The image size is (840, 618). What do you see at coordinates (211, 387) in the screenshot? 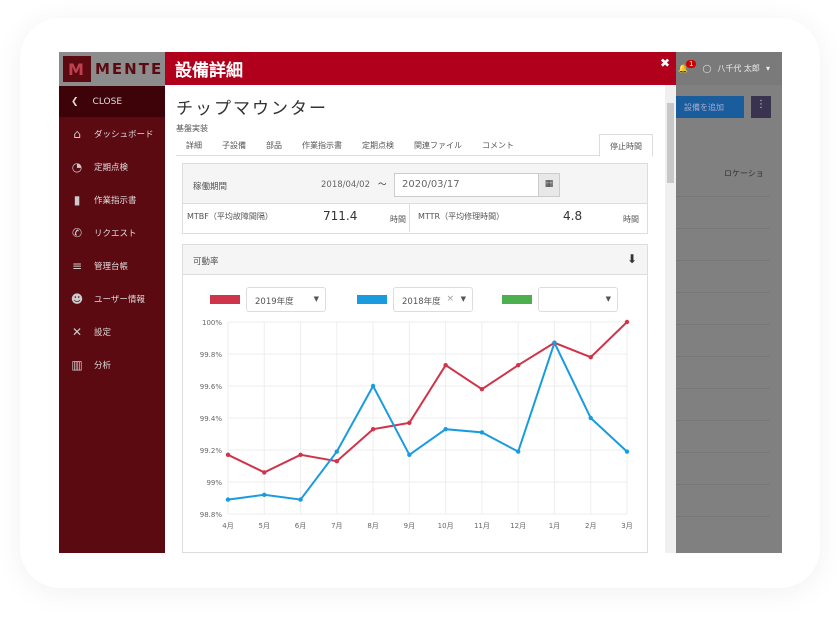
I see `y-tick-label: 99.6%` at bounding box center [211, 387].